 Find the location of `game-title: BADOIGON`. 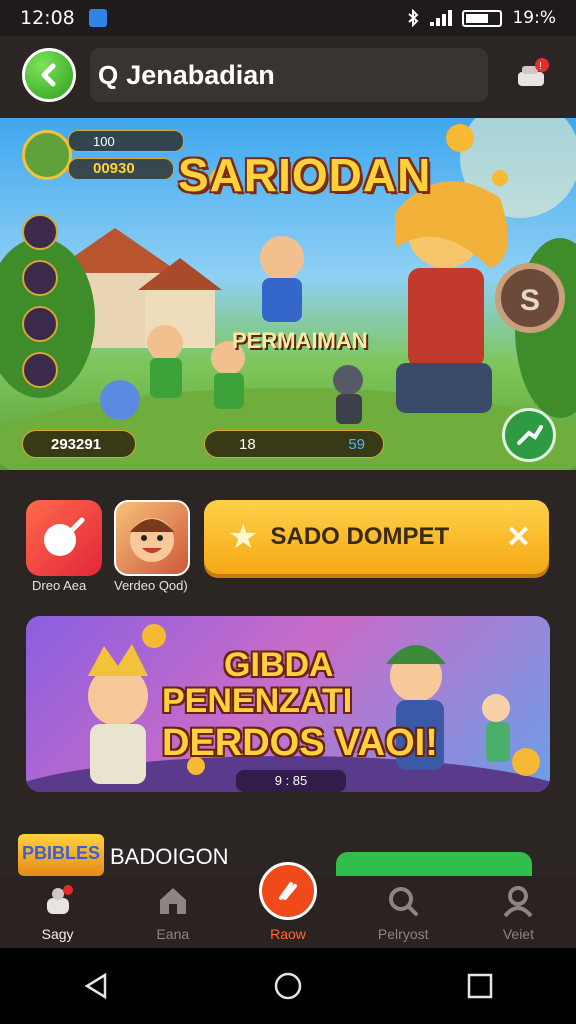

game-title: BADOIGON is located at coordinates (169, 856).